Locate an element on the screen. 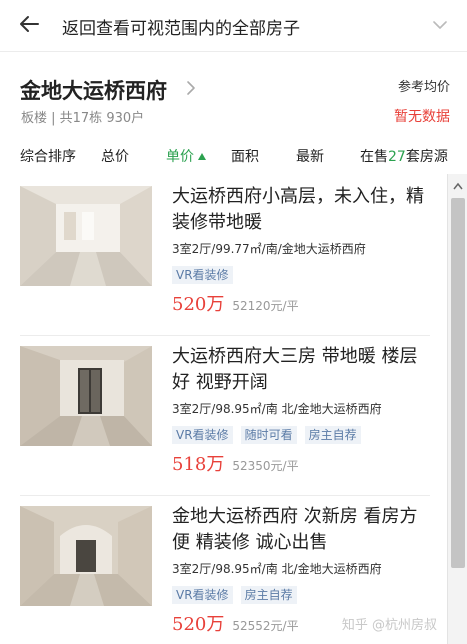 The image size is (467, 644). unit-price: 52552元/平 is located at coordinates (265, 626).